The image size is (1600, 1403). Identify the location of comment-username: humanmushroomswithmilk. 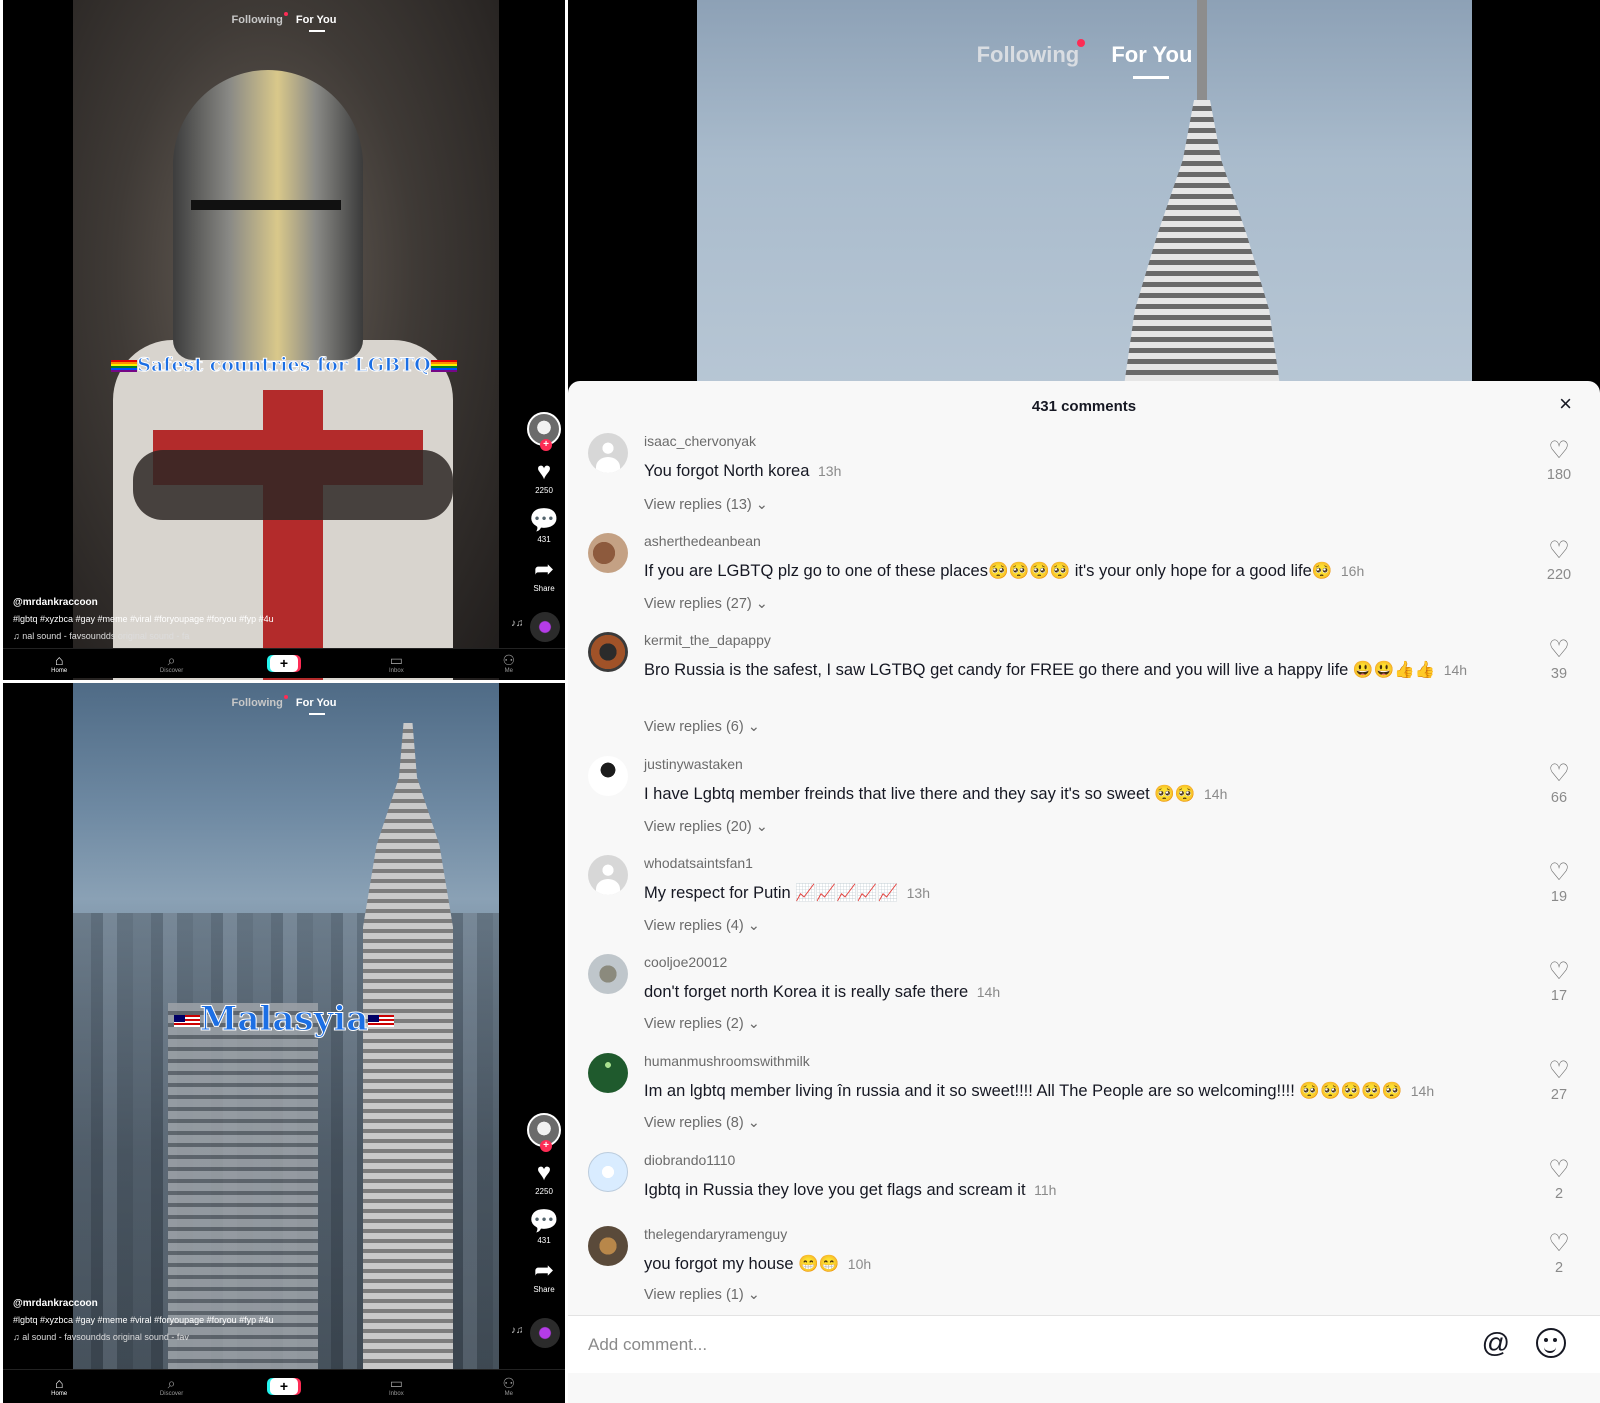
(727, 1061).